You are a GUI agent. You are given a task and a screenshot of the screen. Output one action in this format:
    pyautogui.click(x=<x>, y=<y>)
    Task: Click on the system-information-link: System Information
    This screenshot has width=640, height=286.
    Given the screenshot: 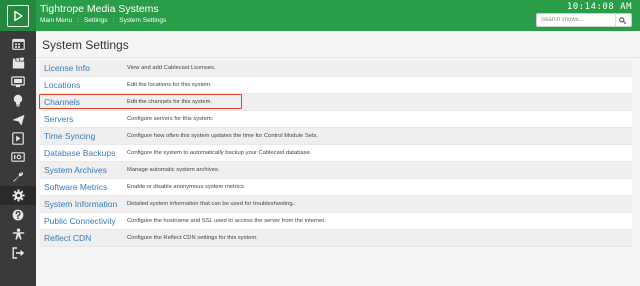 What is the action you would take?
    pyautogui.click(x=83, y=204)
    